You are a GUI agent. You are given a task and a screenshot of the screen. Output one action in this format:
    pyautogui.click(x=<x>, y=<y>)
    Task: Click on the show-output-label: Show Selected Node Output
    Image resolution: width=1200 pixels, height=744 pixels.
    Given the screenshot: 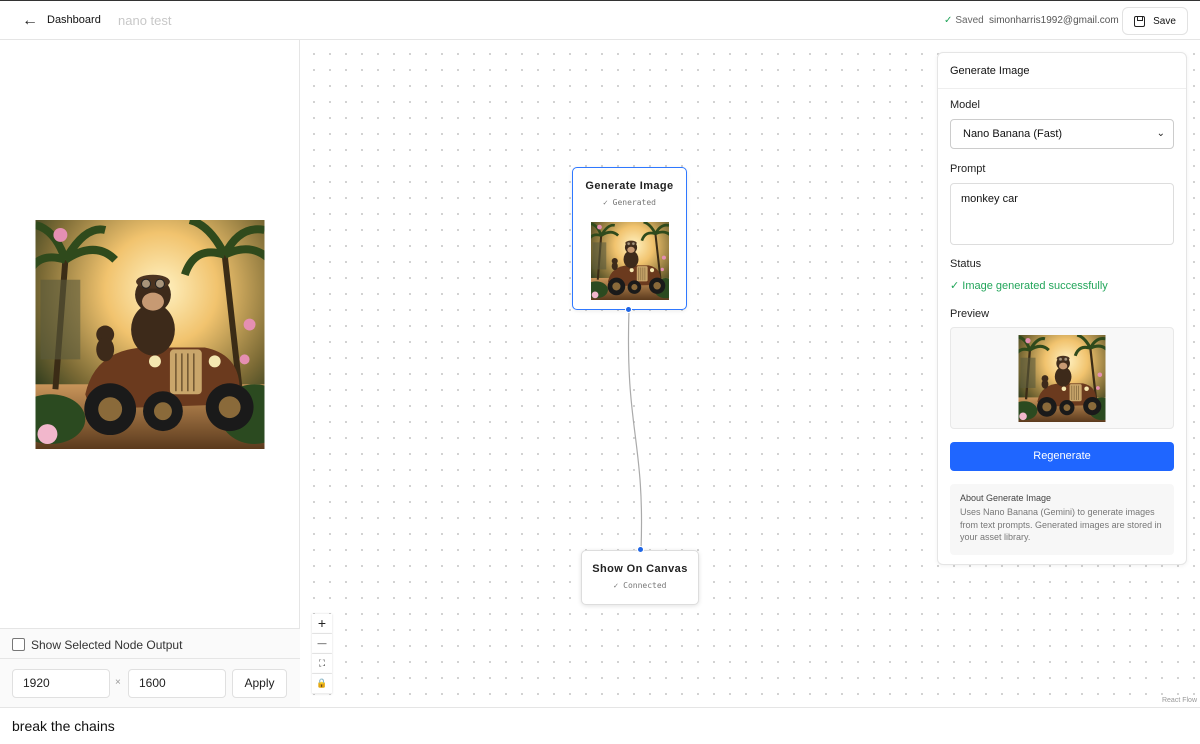 What is the action you would take?
    pyautogui.click(x=106, y=645)
    